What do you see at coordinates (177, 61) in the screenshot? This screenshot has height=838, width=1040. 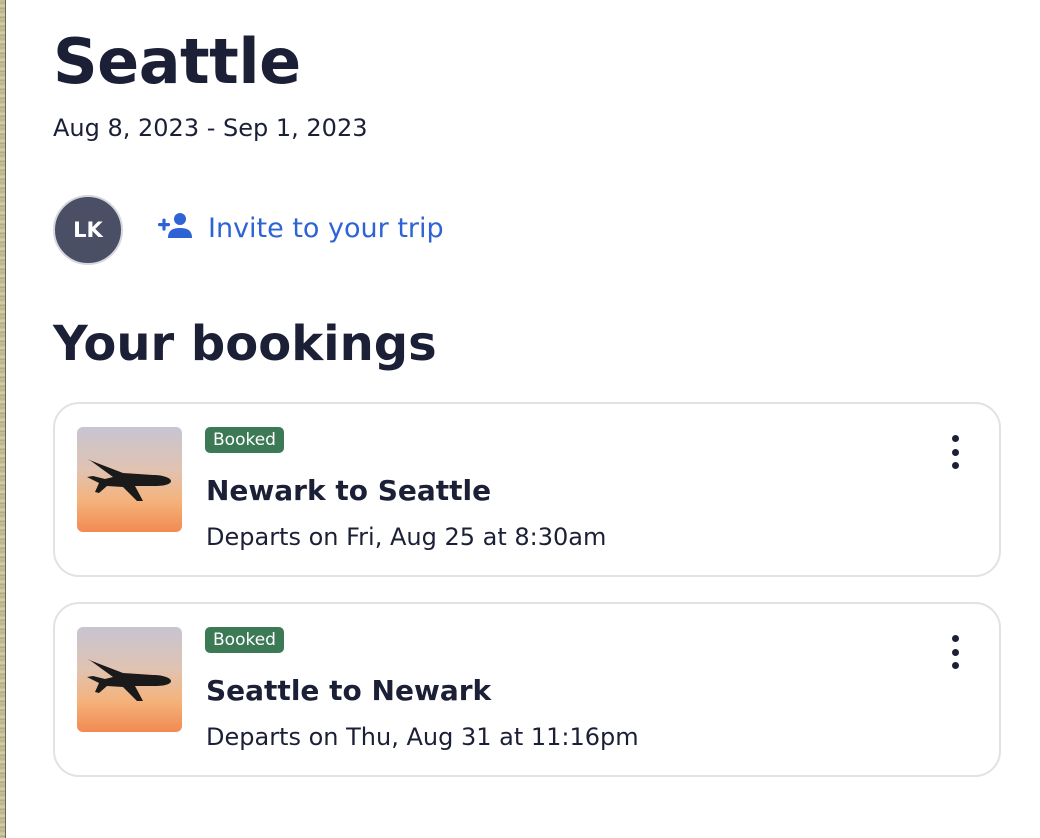 I see `trip-title: Seattle` at bounding box center [177, 61].